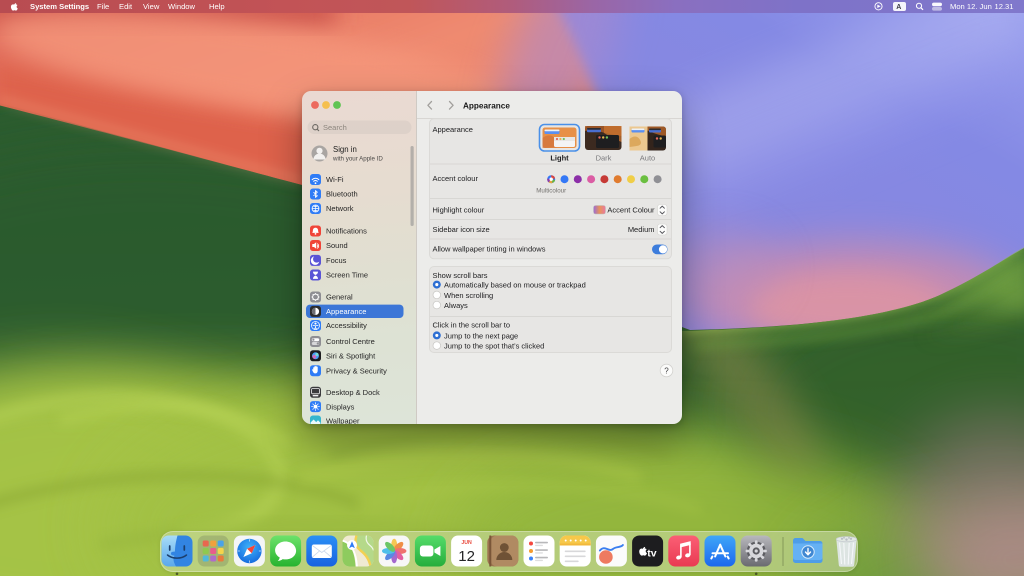  I want to click on svg-text: Accessibility, so click(346, 325).